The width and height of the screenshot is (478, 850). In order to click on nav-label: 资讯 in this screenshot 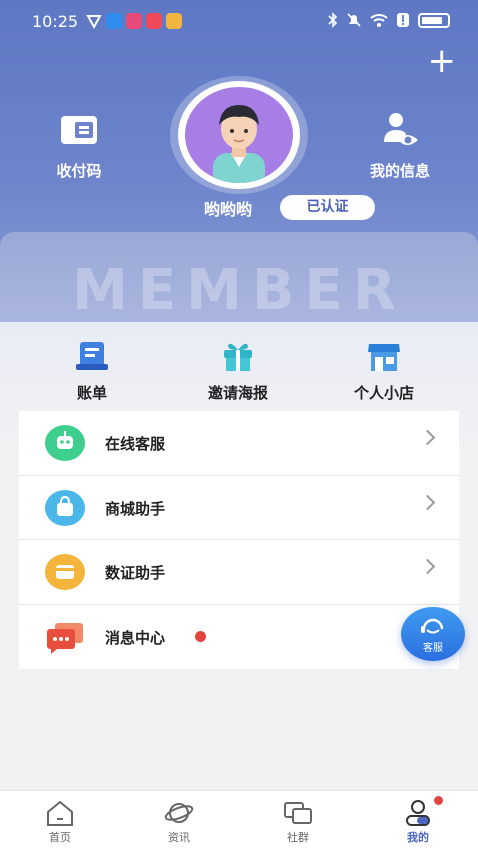, I will do `click(179, 837)`.